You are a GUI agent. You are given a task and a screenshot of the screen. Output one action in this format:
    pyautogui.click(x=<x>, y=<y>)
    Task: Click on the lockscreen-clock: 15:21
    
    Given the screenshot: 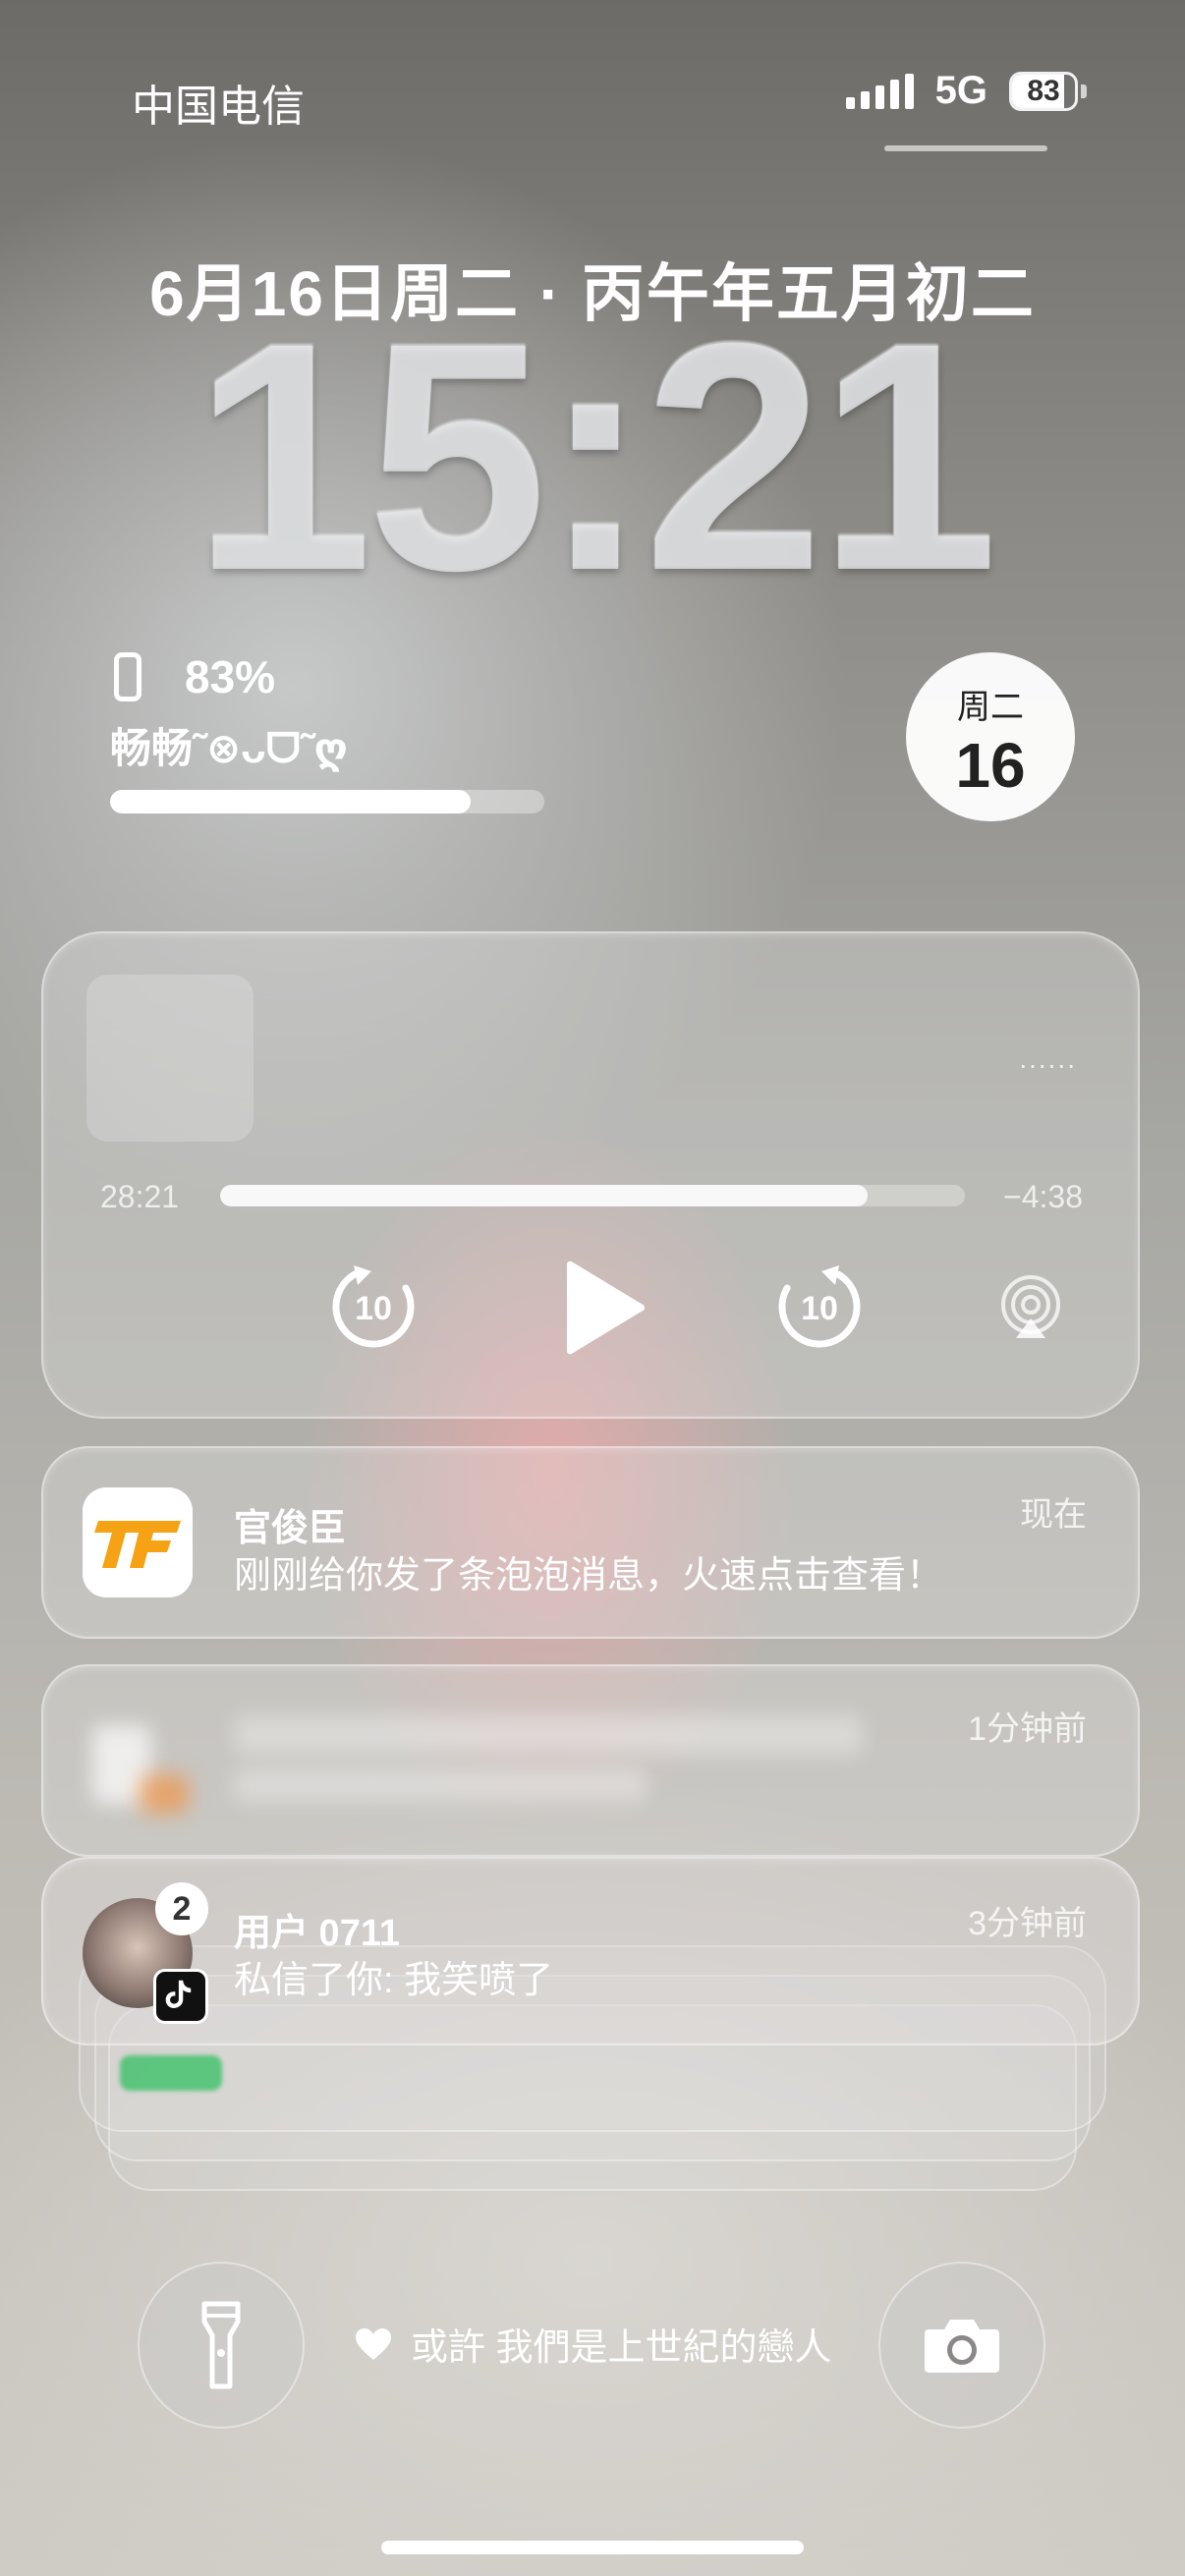 What is the action you would take?
    pyautogui.click(x=595, y=456)
    